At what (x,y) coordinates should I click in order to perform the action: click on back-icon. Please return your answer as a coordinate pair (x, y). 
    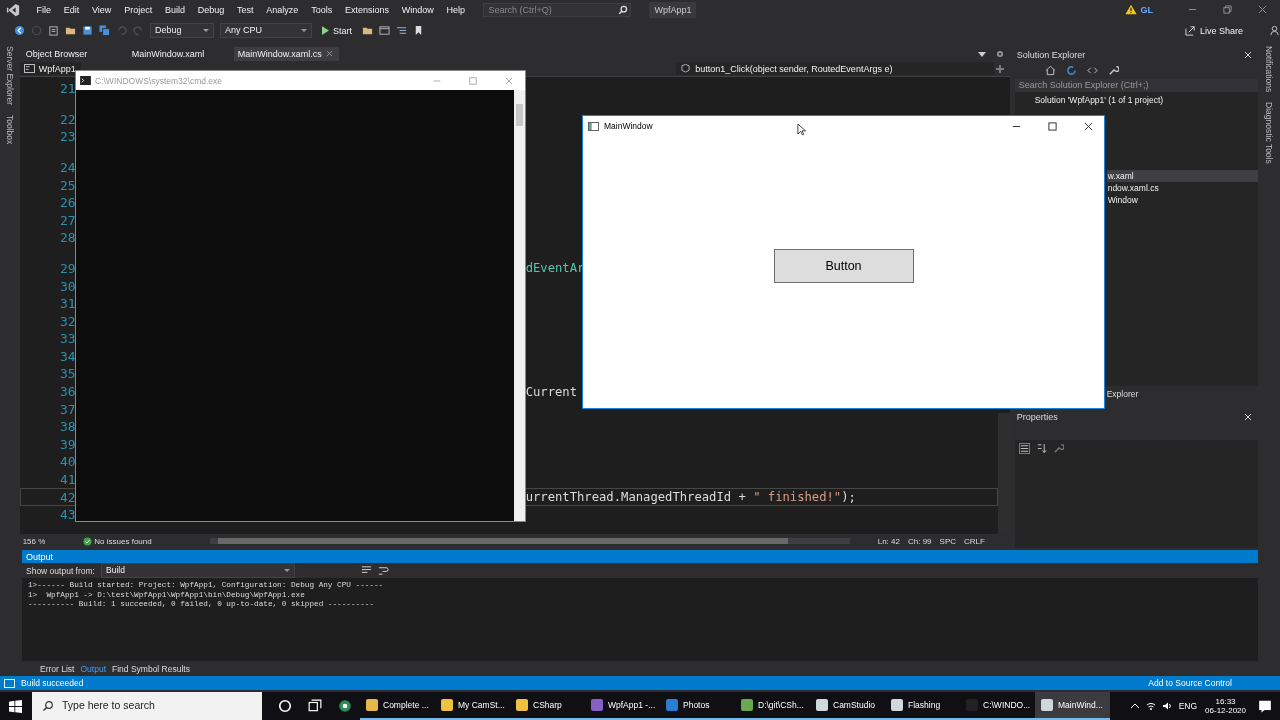
    Looking at the image, I should click on (19, 31).